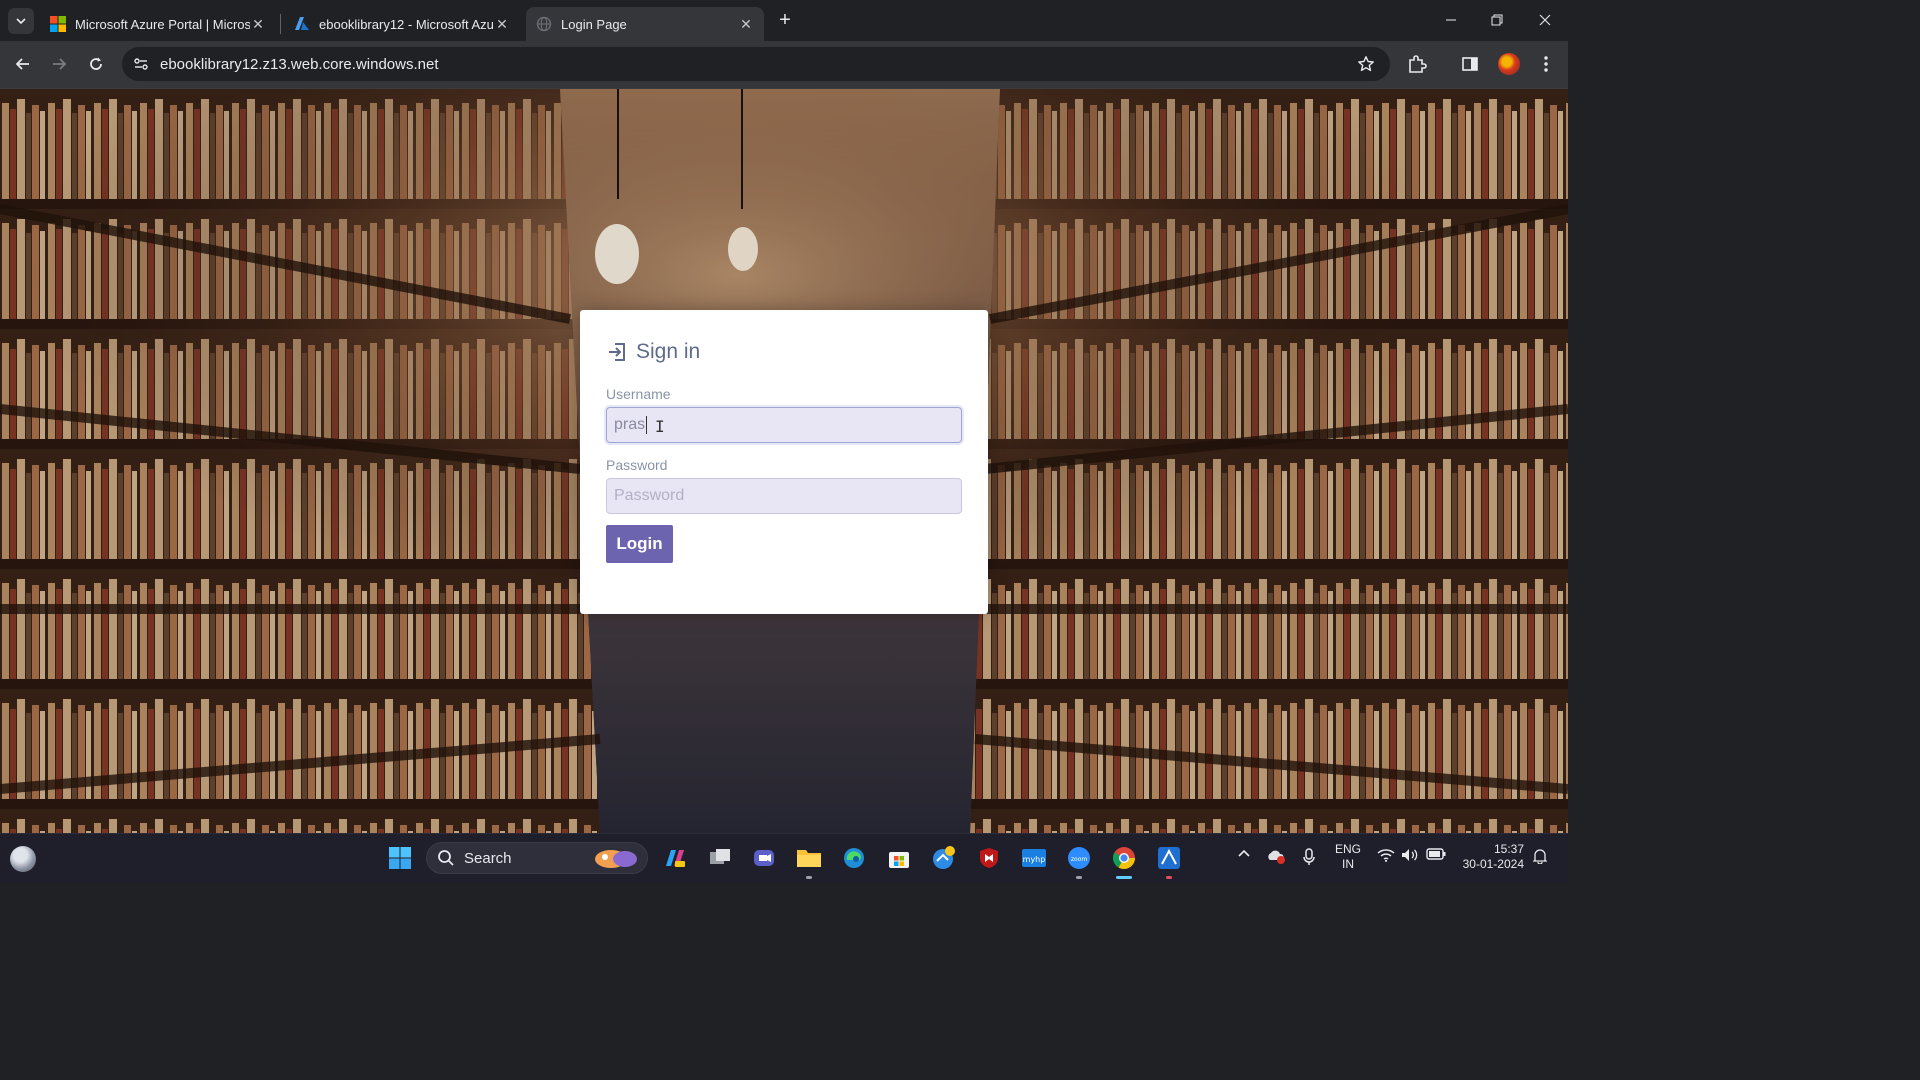 The height and width of the screenshot is (1080, 1920). What do you see at coordinates (594, 24) in the screenshot?
I see `tab-title: Login Page` at bounding box center [594, 24].